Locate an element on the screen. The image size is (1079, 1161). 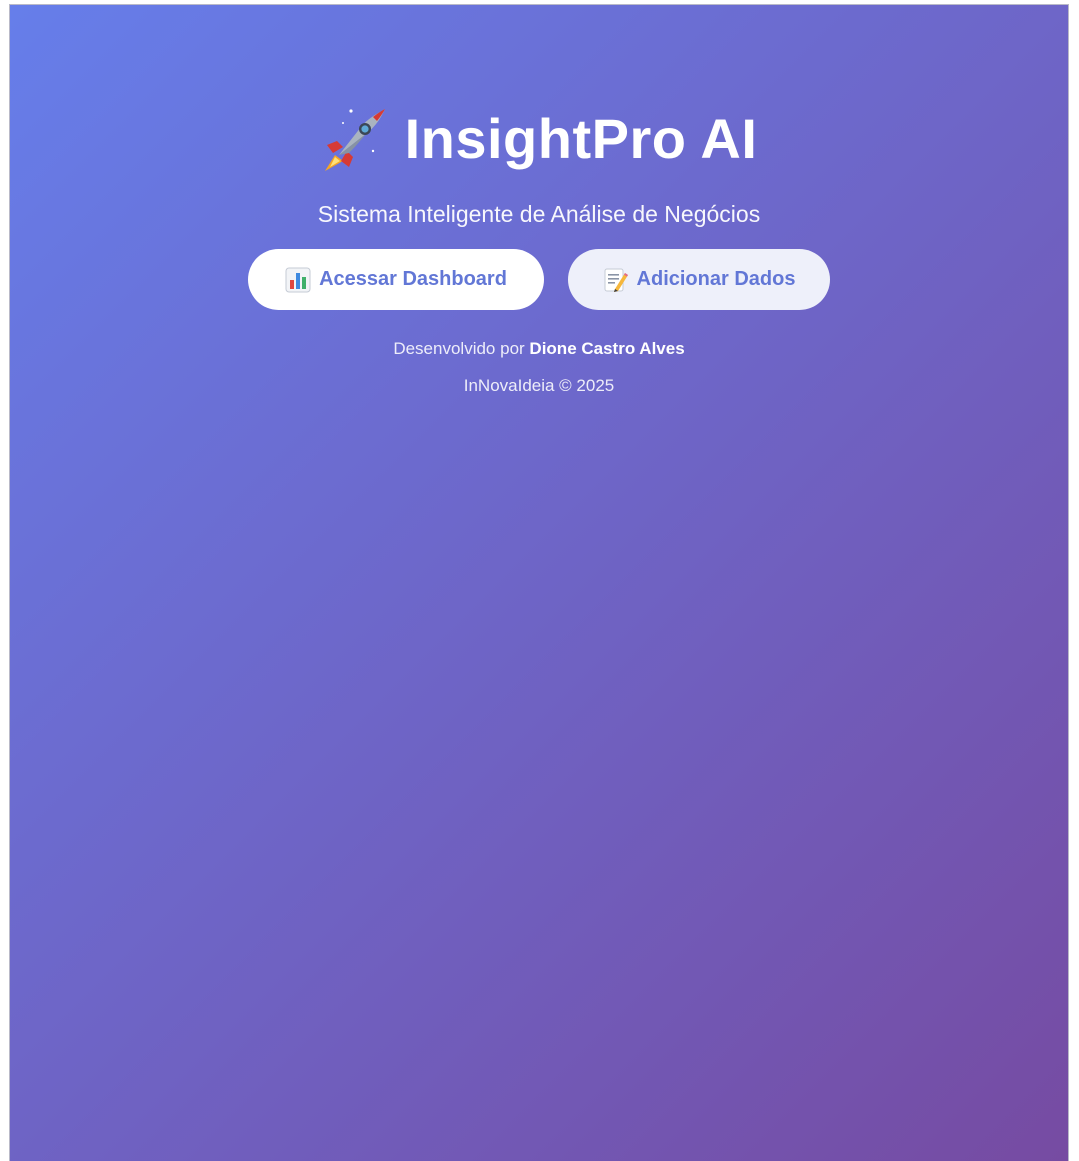
add-data-label: Adicionar Dados is located at coordinates (716, 279).